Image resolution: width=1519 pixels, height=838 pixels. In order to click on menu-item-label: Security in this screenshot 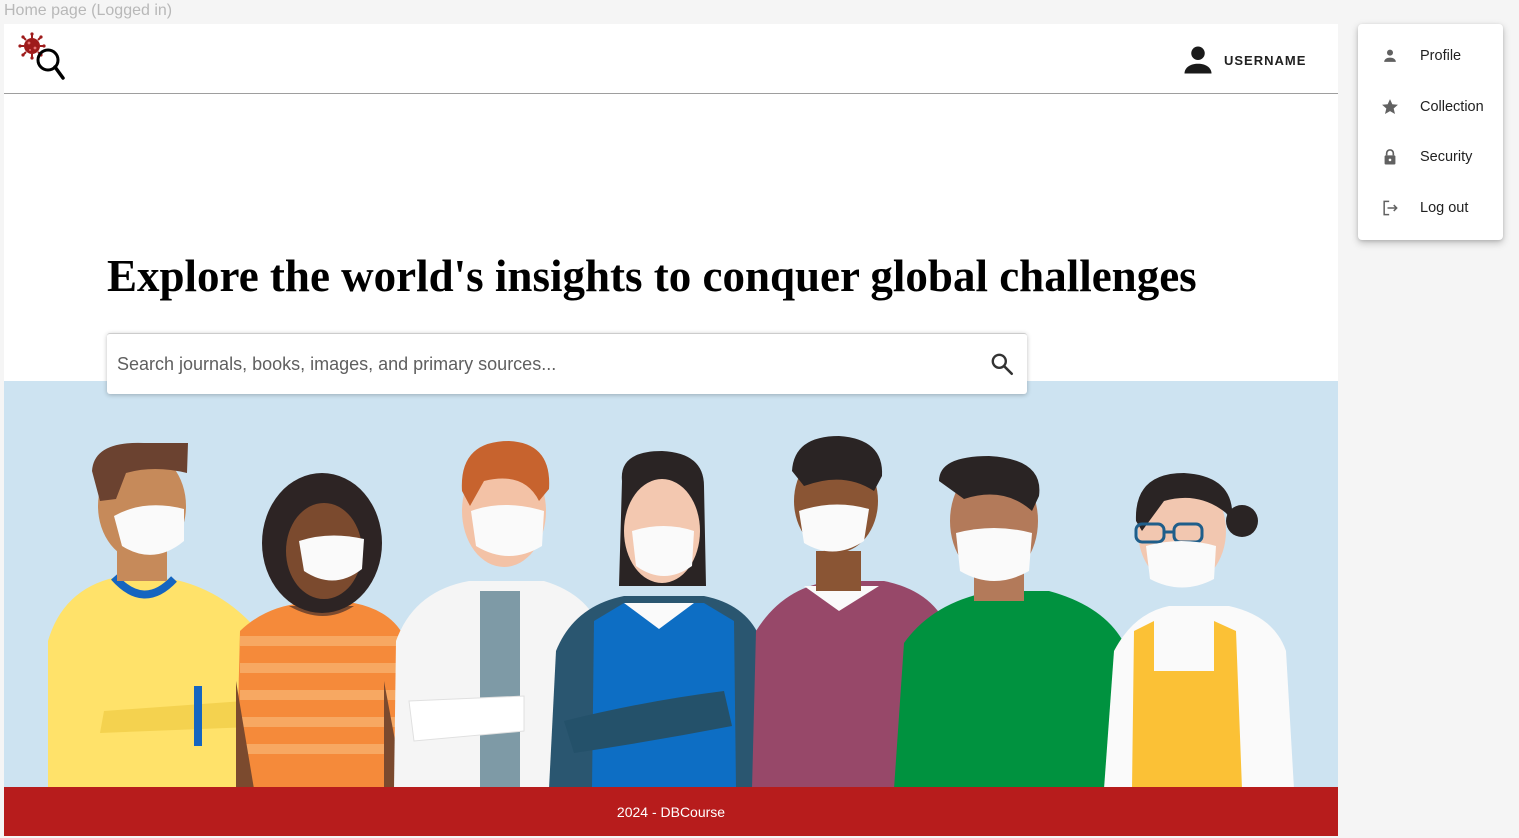, I will do `click(1446, 157)`.